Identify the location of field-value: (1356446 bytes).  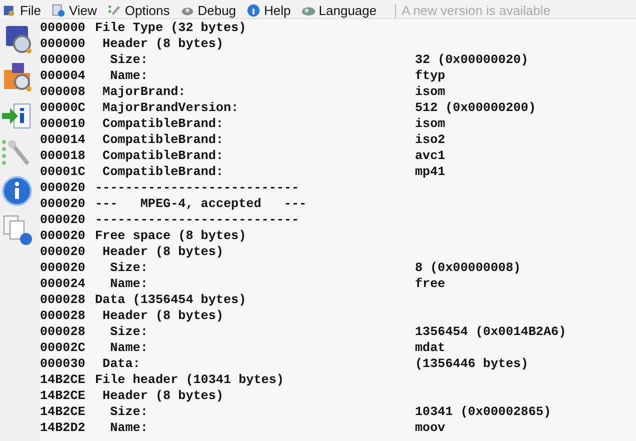
(471, 364).